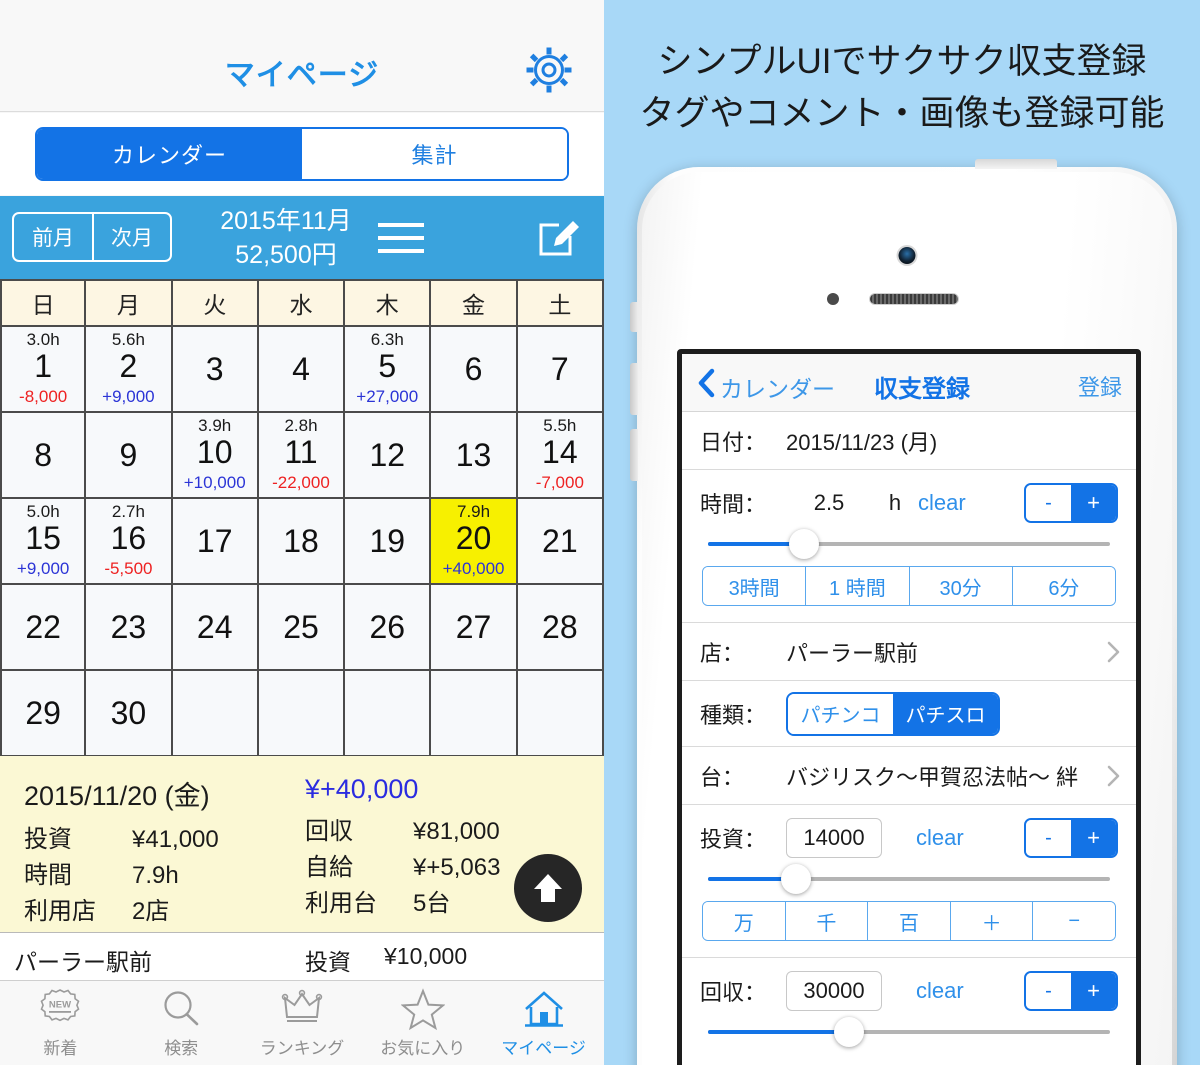 This screenshot has height=1065, width=1200. What do you see at coordinates (840, 713) in the screenshot?
I see `type-option-pachinko: パチンコ` at bounding box center [840, 713].